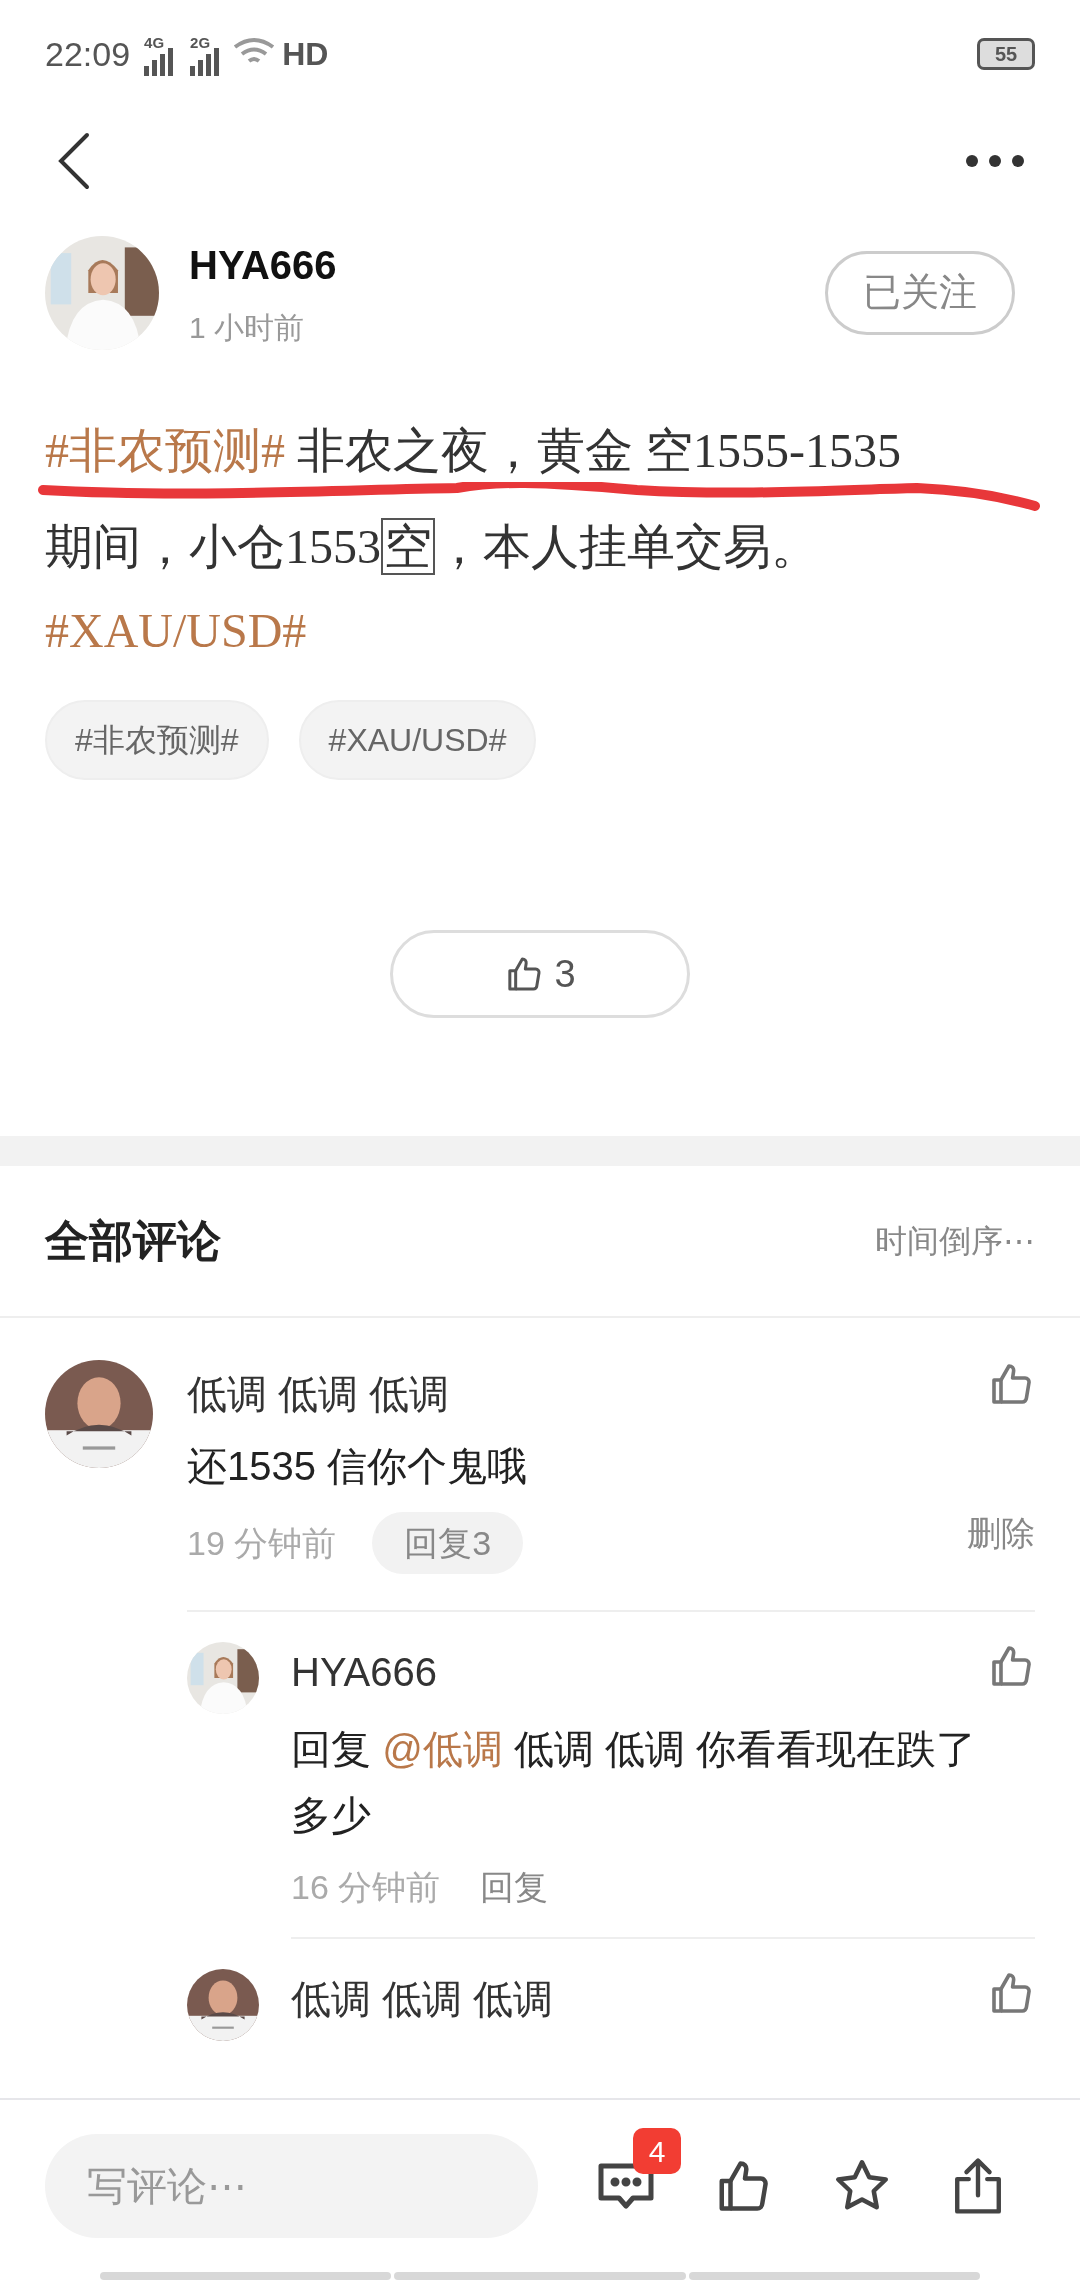  Describe the element at coordinates (448, 1543) in the screenshot. I see `replies-button: 回复3` at that location.